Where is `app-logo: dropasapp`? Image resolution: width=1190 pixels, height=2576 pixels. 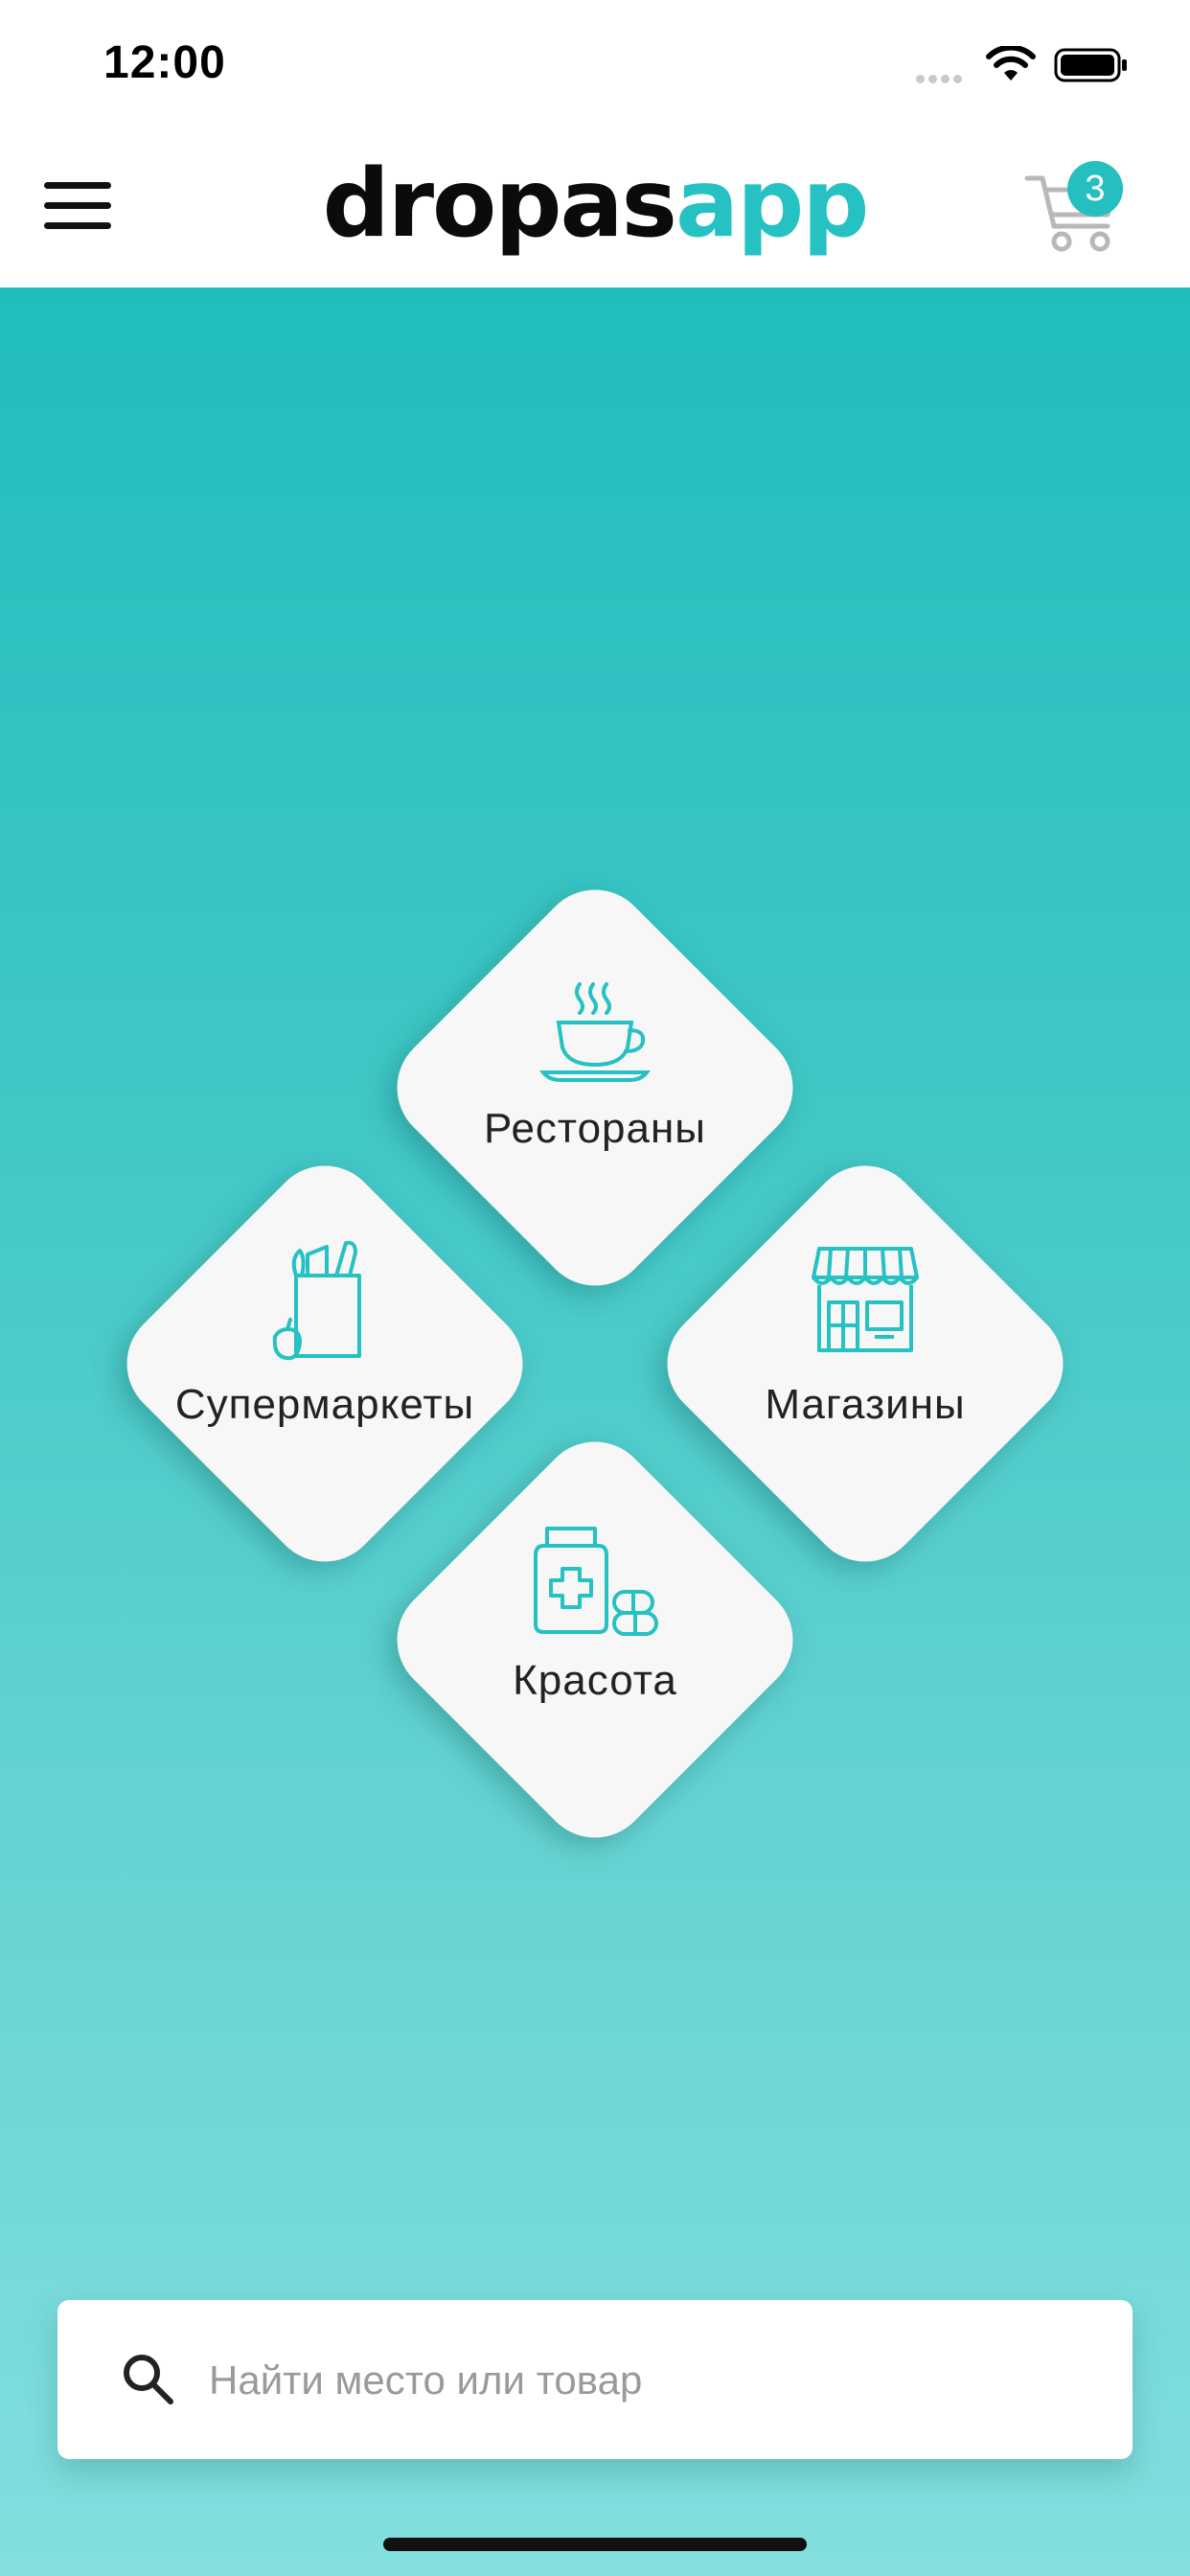 app-logo: dropasapp is located at coordinates (595, 204).